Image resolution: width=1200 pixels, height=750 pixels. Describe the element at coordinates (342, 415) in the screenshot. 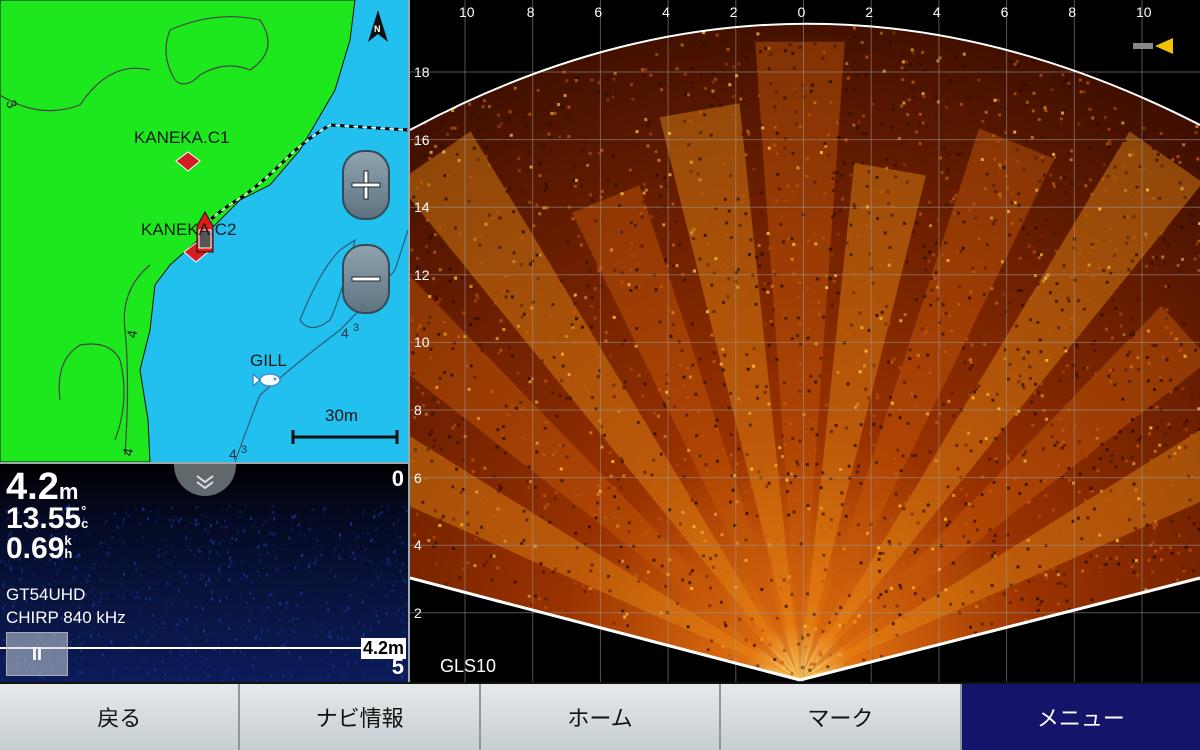

I see `scale-label: 30m` at that location.